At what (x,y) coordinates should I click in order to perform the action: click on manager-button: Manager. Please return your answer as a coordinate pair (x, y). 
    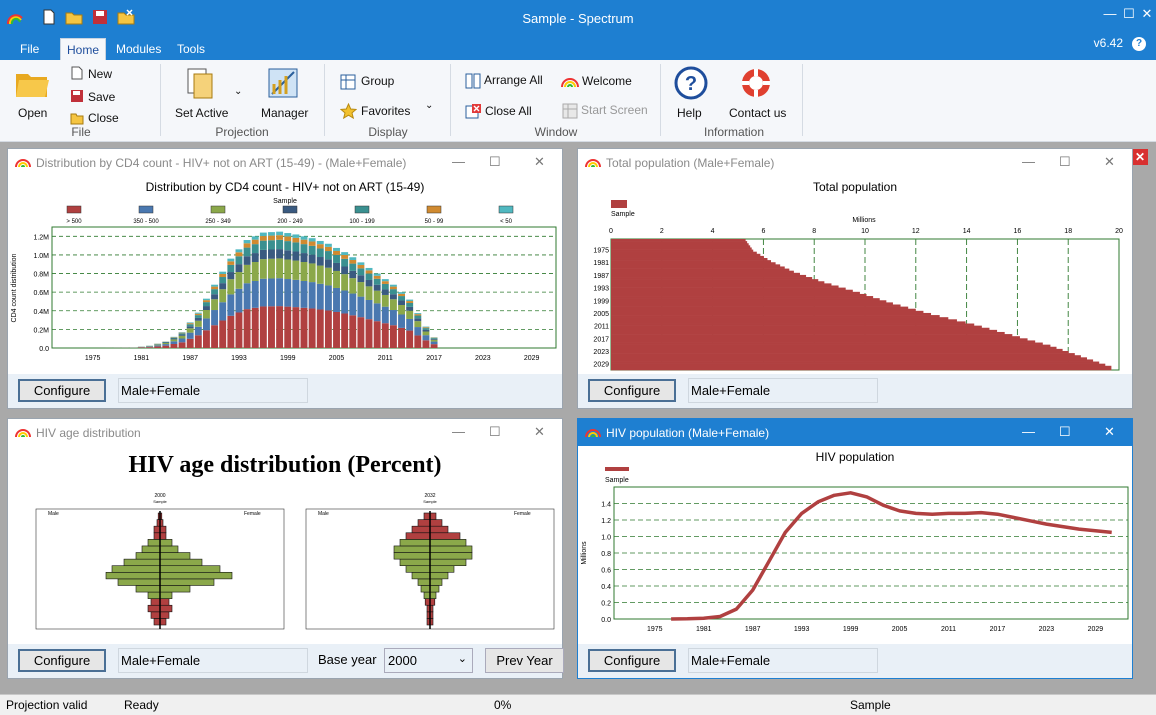
    Looking at the image, I should click on (284, 113).